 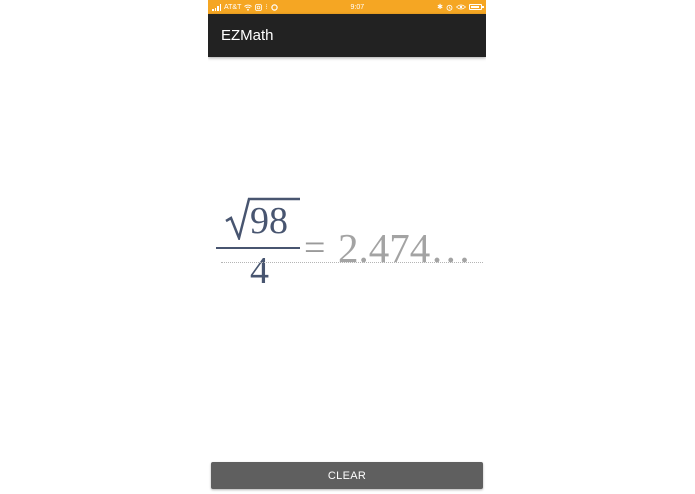 What do you see at coordinates (440, 7) in the screenshot?
I see `bluetooth-icon: ✱` at bounding box center [440, 7].